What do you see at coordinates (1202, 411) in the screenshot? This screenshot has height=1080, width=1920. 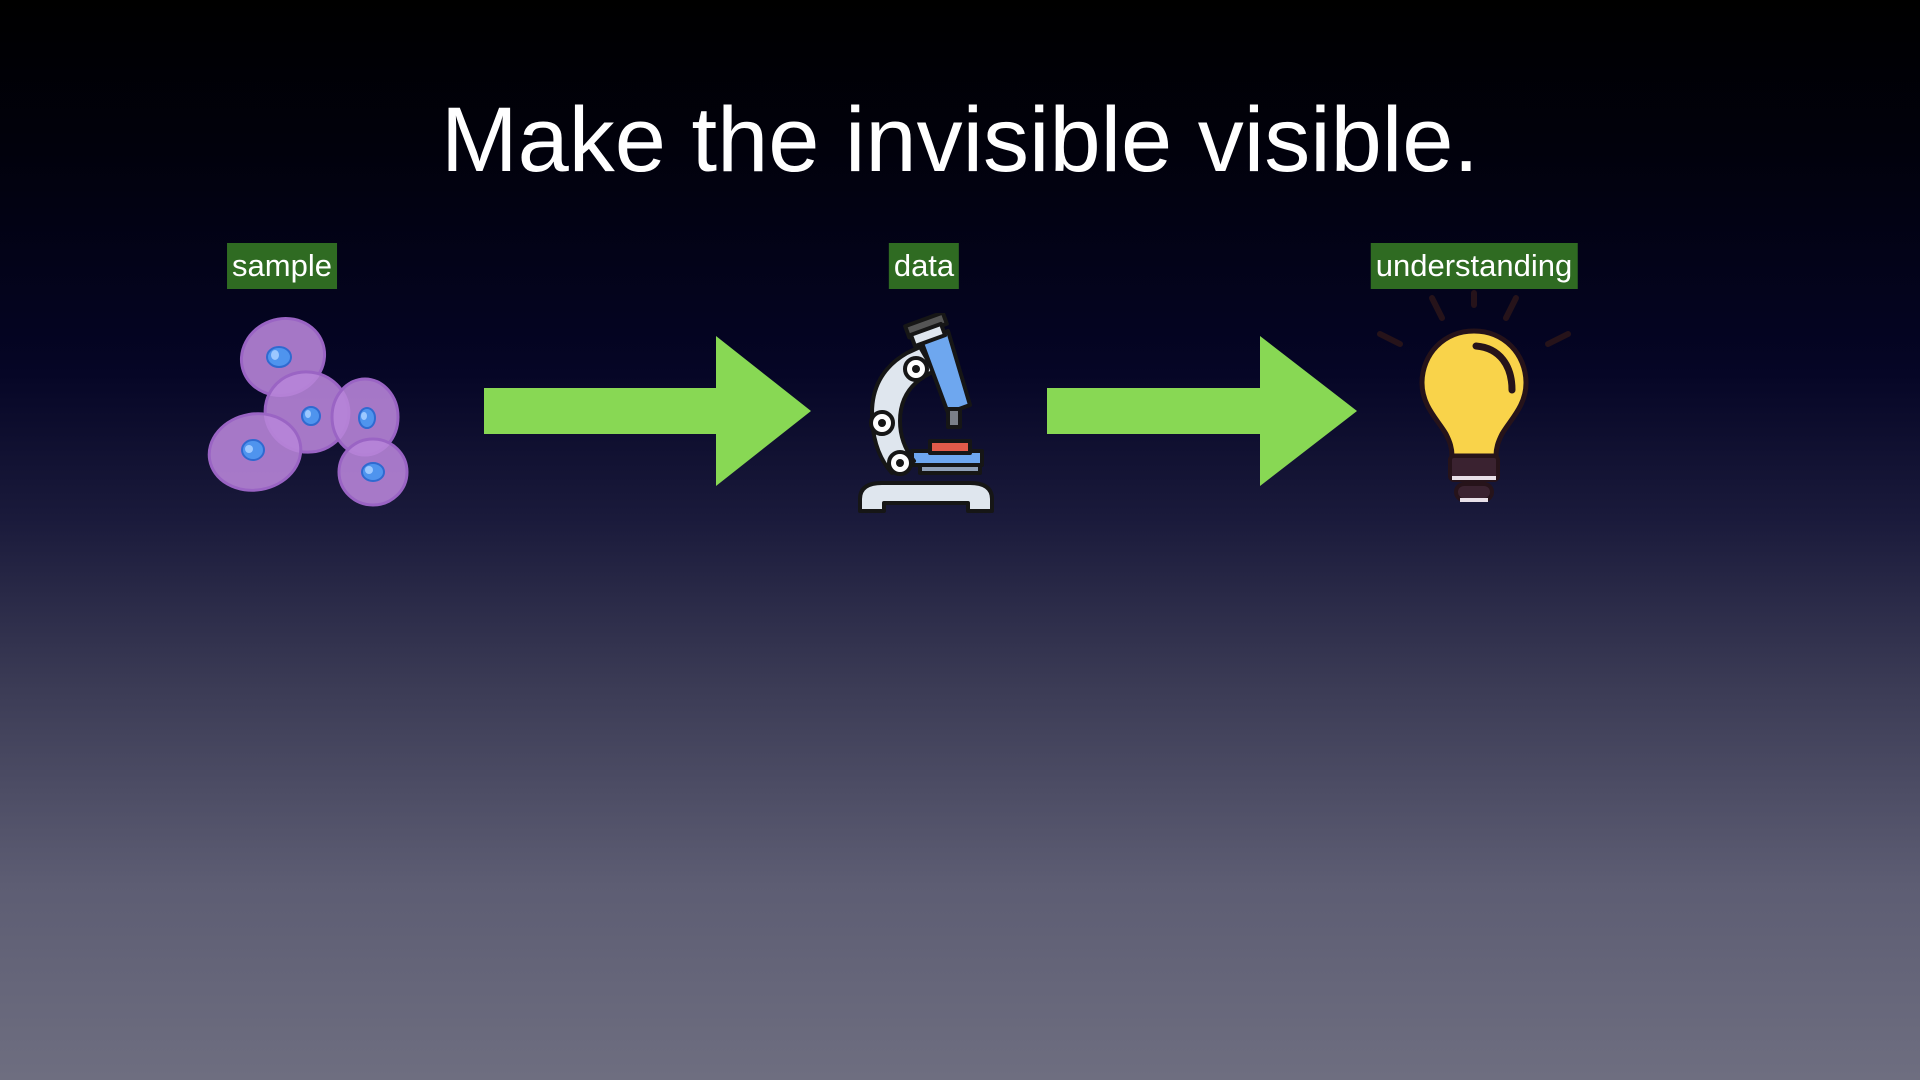 I see `arrow-data-to-understanding` at bounding box center [1202, 411].